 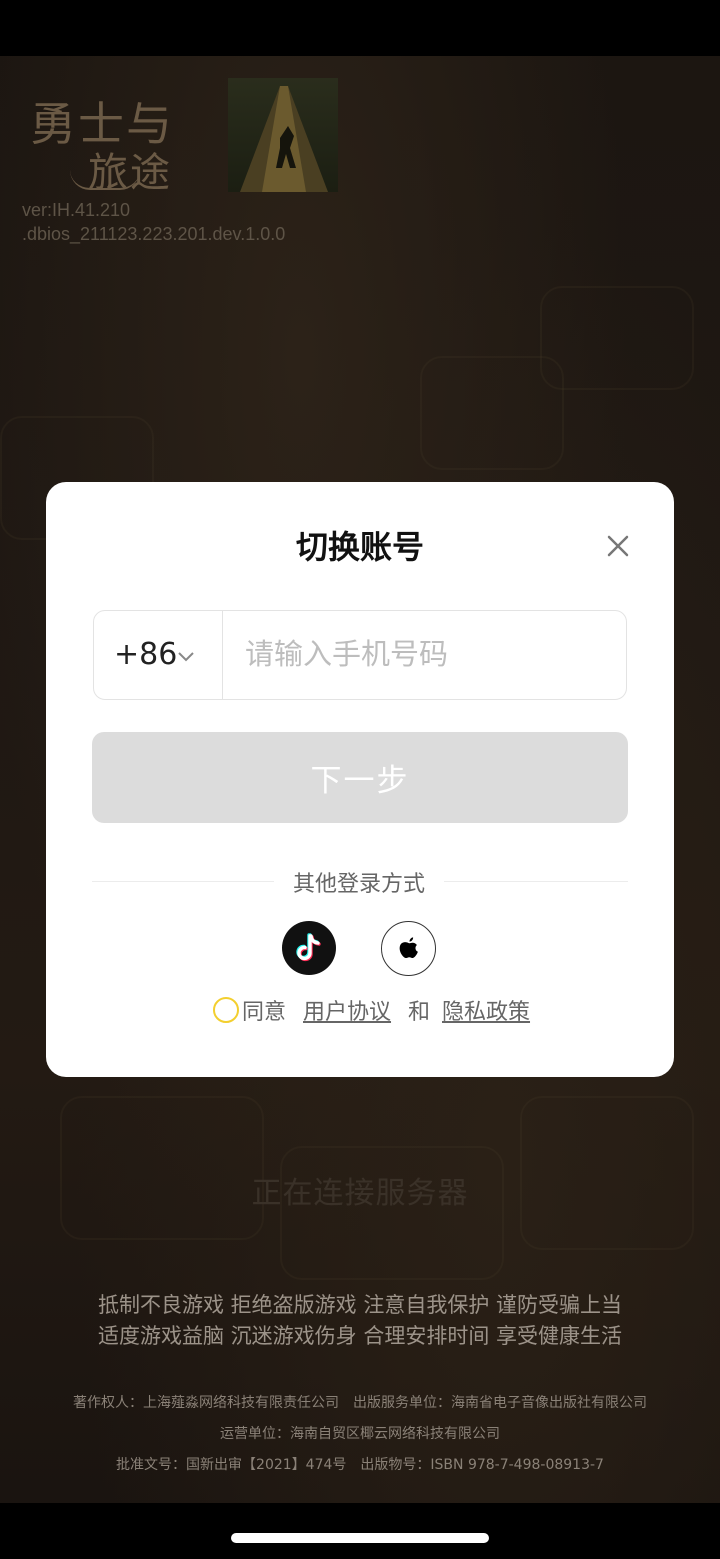 I want to click on tiktok-login-button, so click(x=309, y=948).